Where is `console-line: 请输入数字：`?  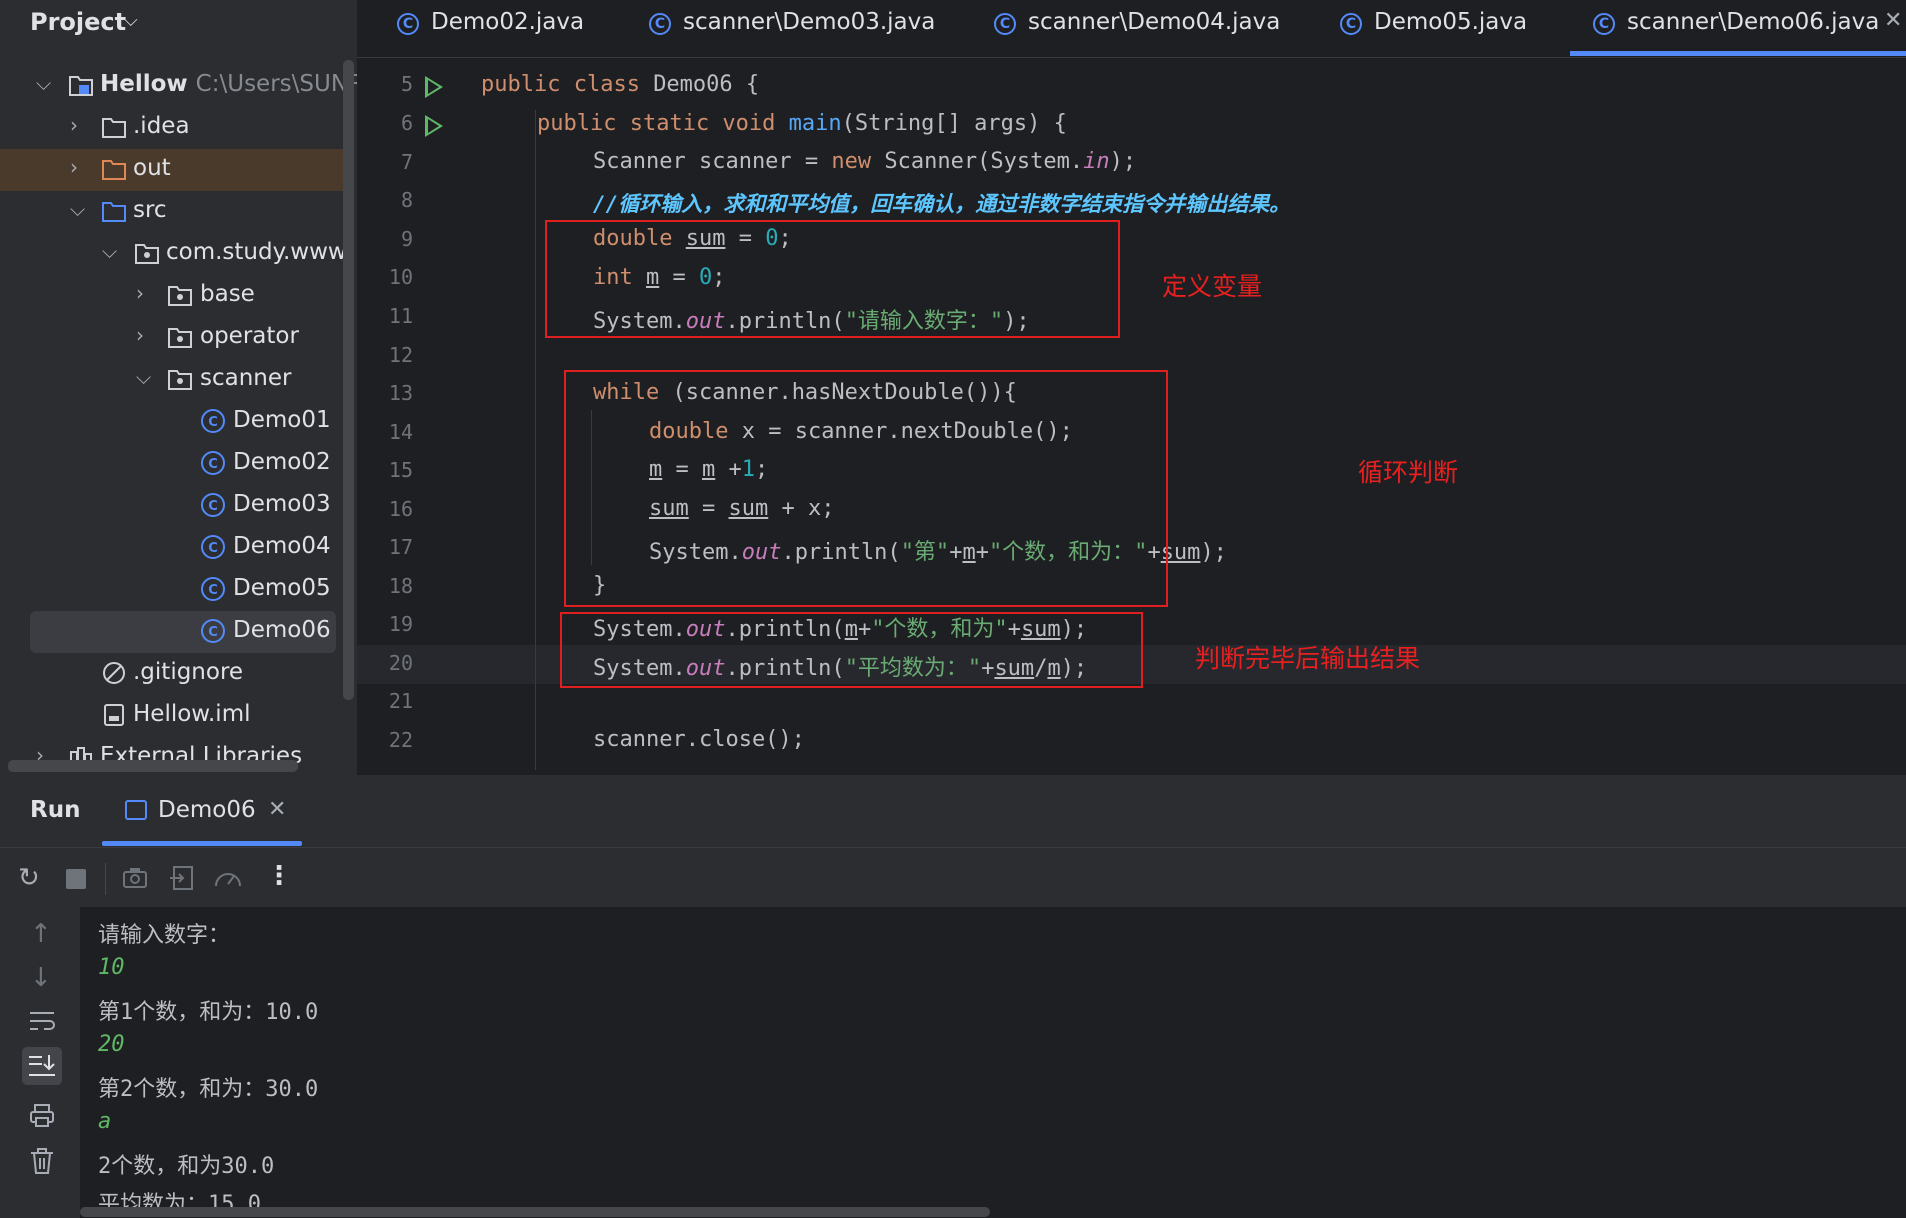
console-line: 请输入数字： is located at coordinates (164, 935).